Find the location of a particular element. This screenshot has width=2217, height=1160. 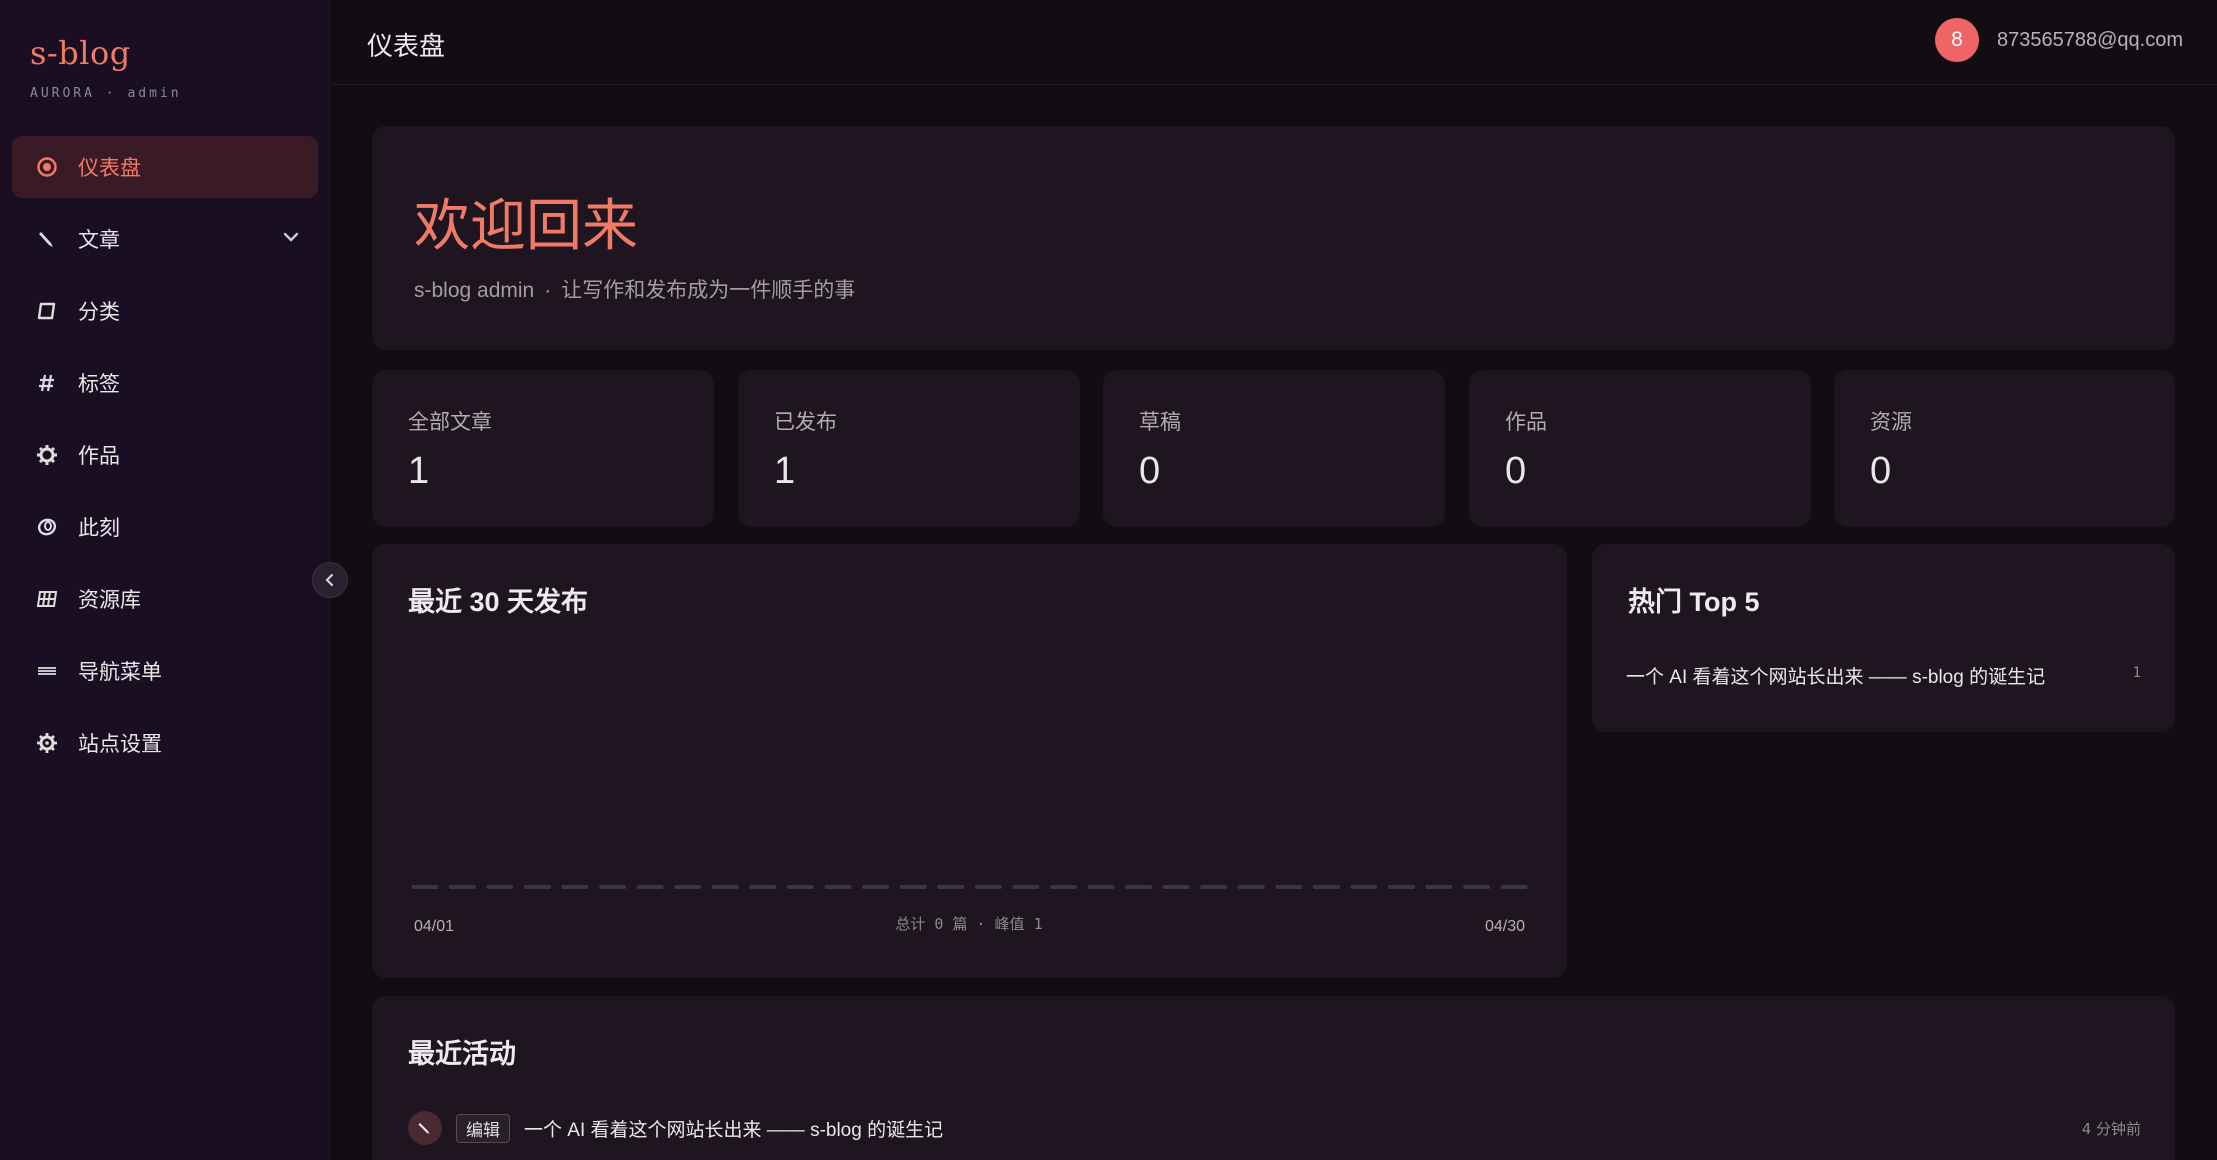

chart-bar-04/21 is located at coordinates (1176, 887).